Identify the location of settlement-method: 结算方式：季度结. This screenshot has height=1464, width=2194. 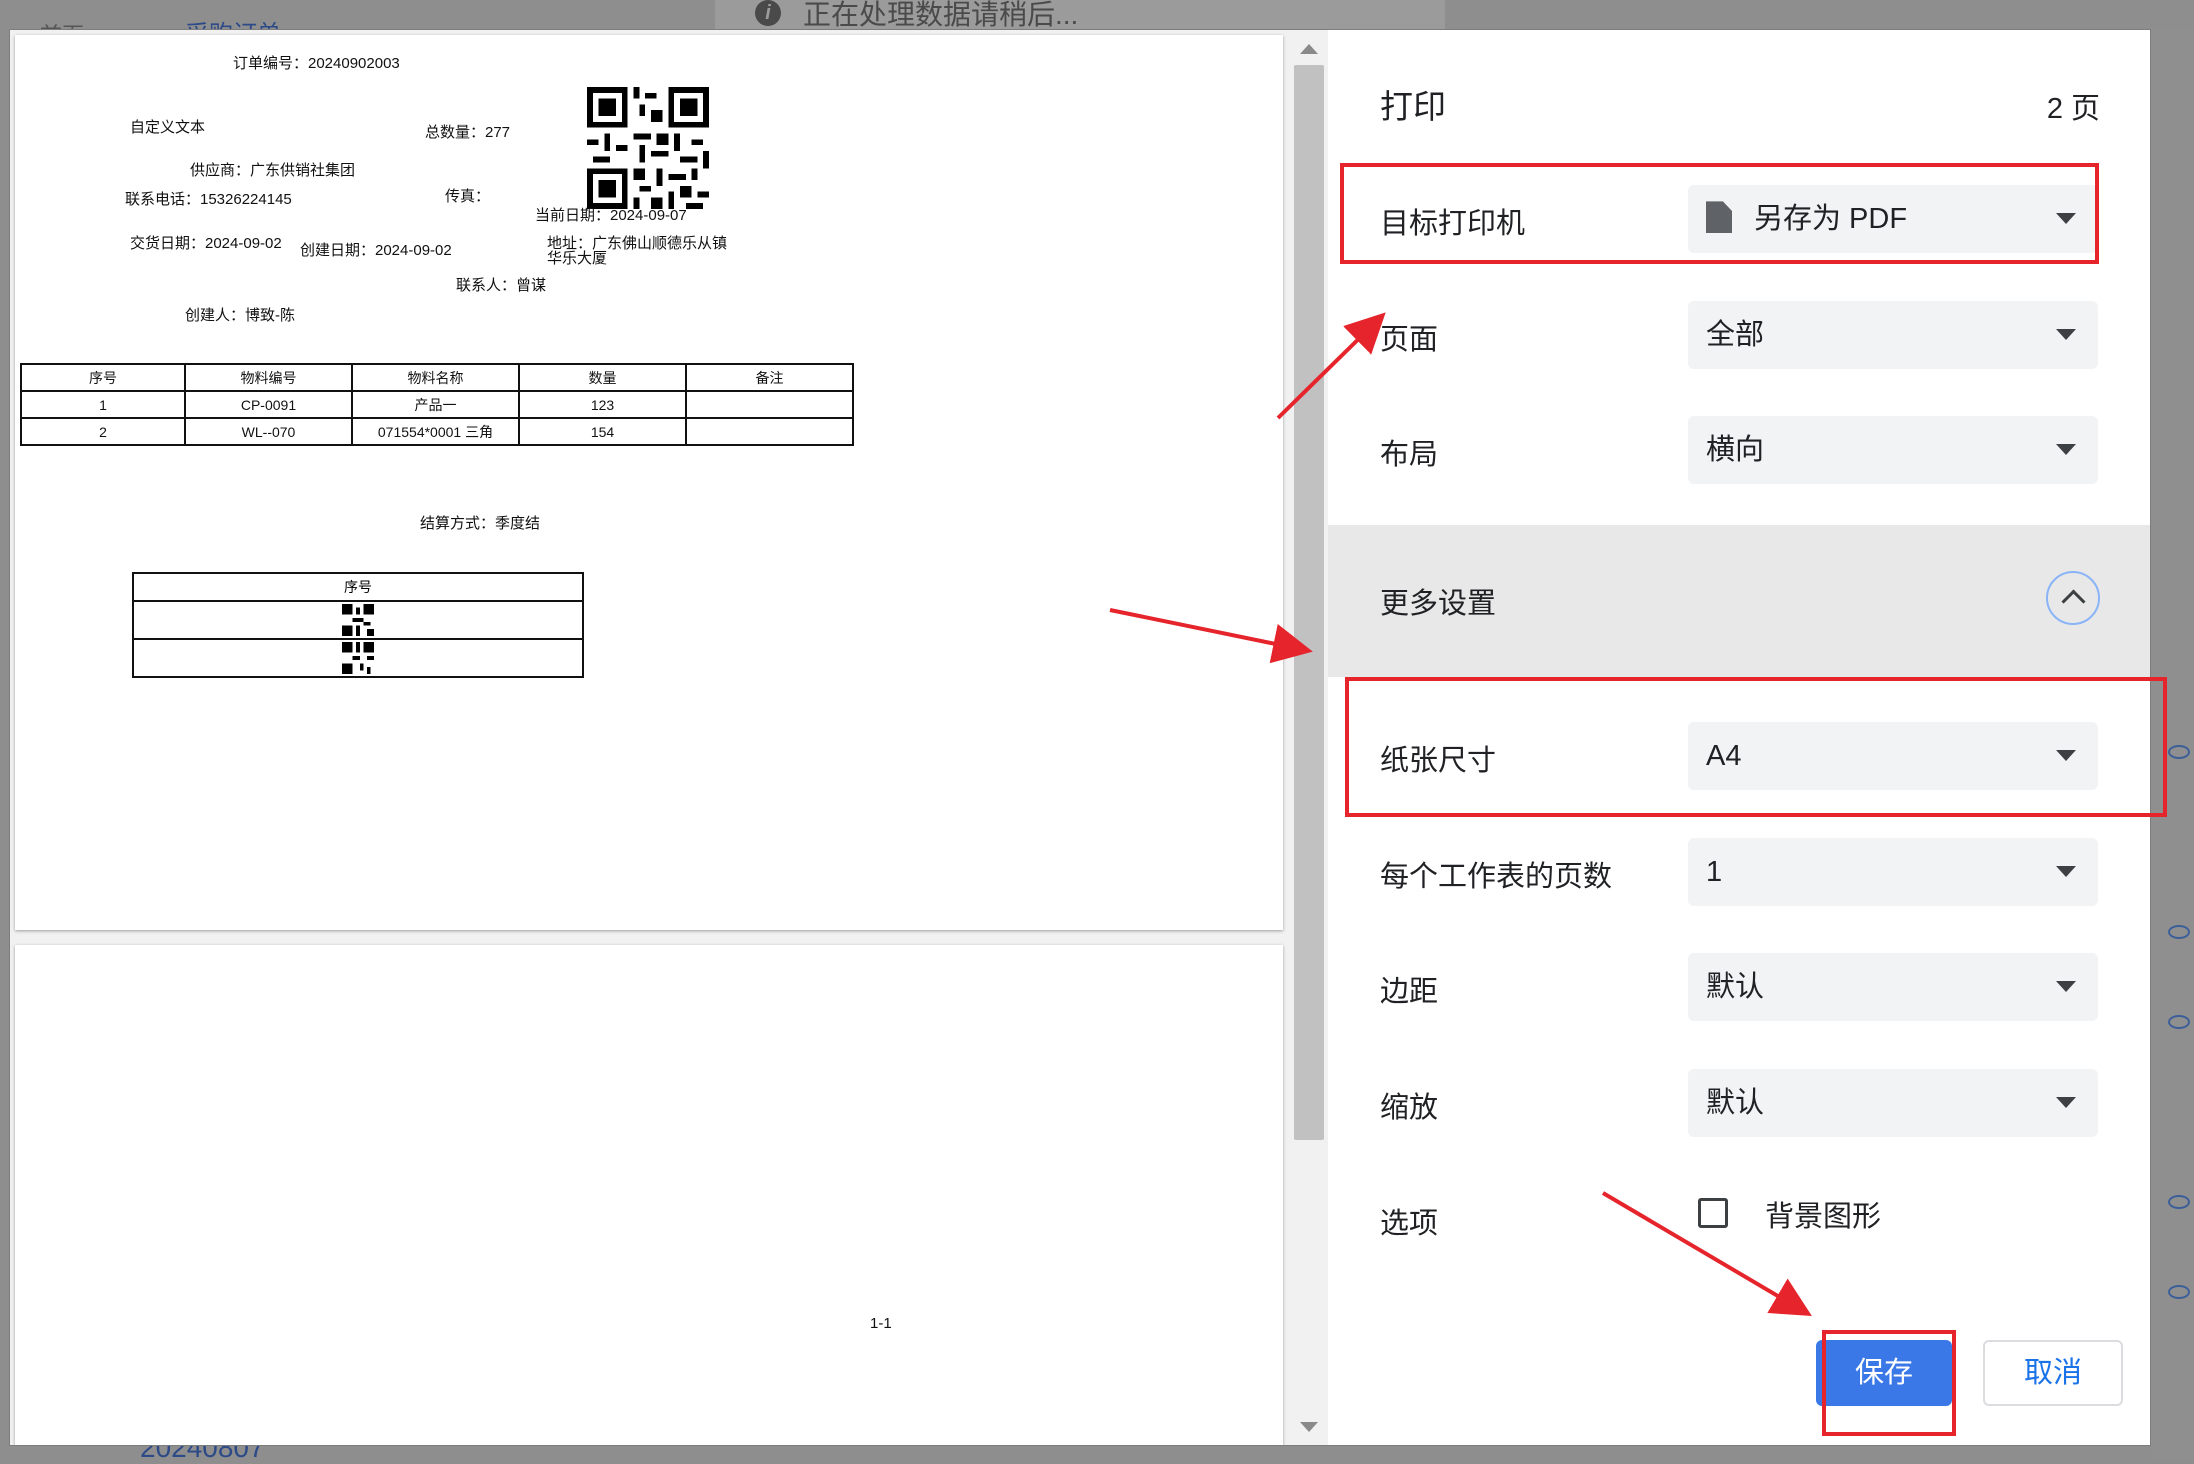
(480, 523).